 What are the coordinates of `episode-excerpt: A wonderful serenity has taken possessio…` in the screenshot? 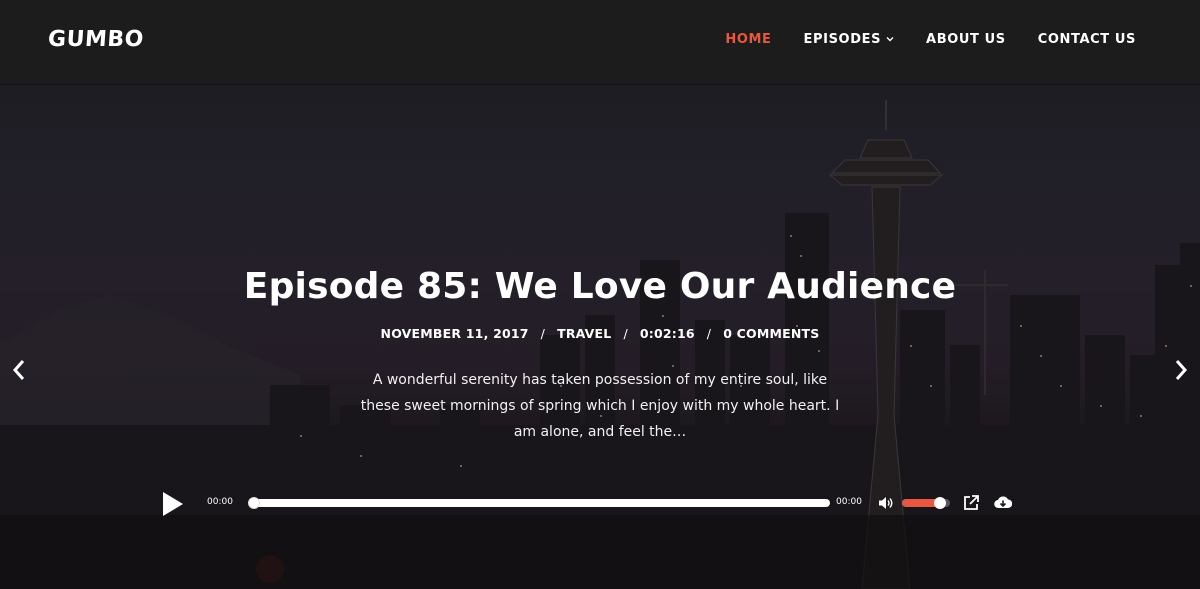 It's located at (600, 406).